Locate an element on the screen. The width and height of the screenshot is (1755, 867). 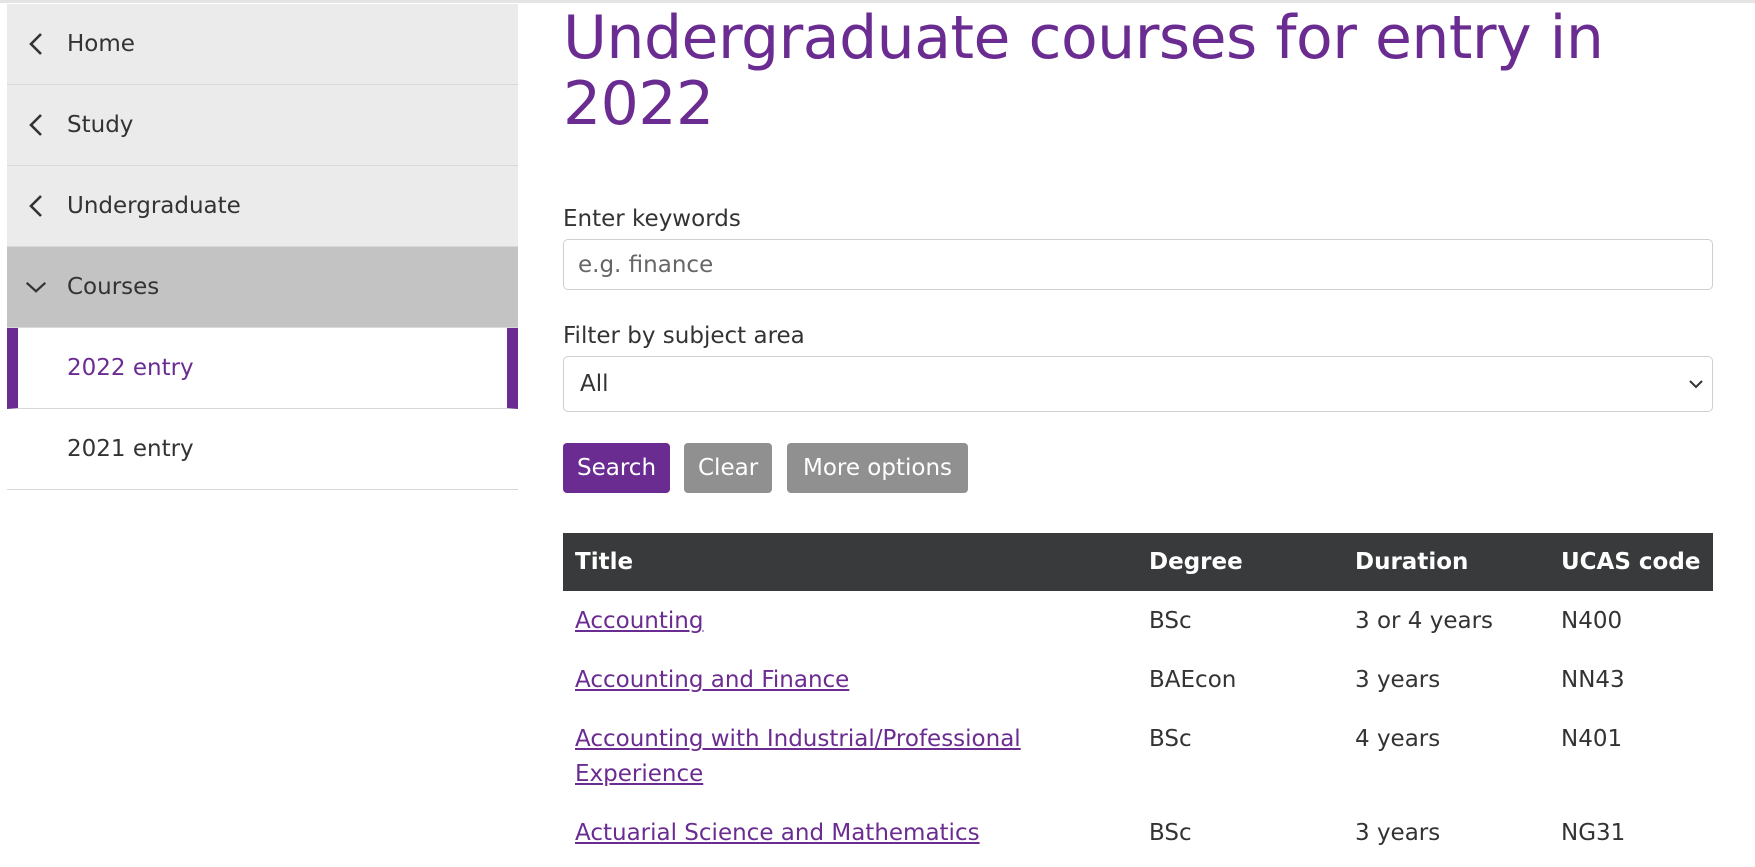
course-ucas-code: N401 is located at coordinates (1592, 739).